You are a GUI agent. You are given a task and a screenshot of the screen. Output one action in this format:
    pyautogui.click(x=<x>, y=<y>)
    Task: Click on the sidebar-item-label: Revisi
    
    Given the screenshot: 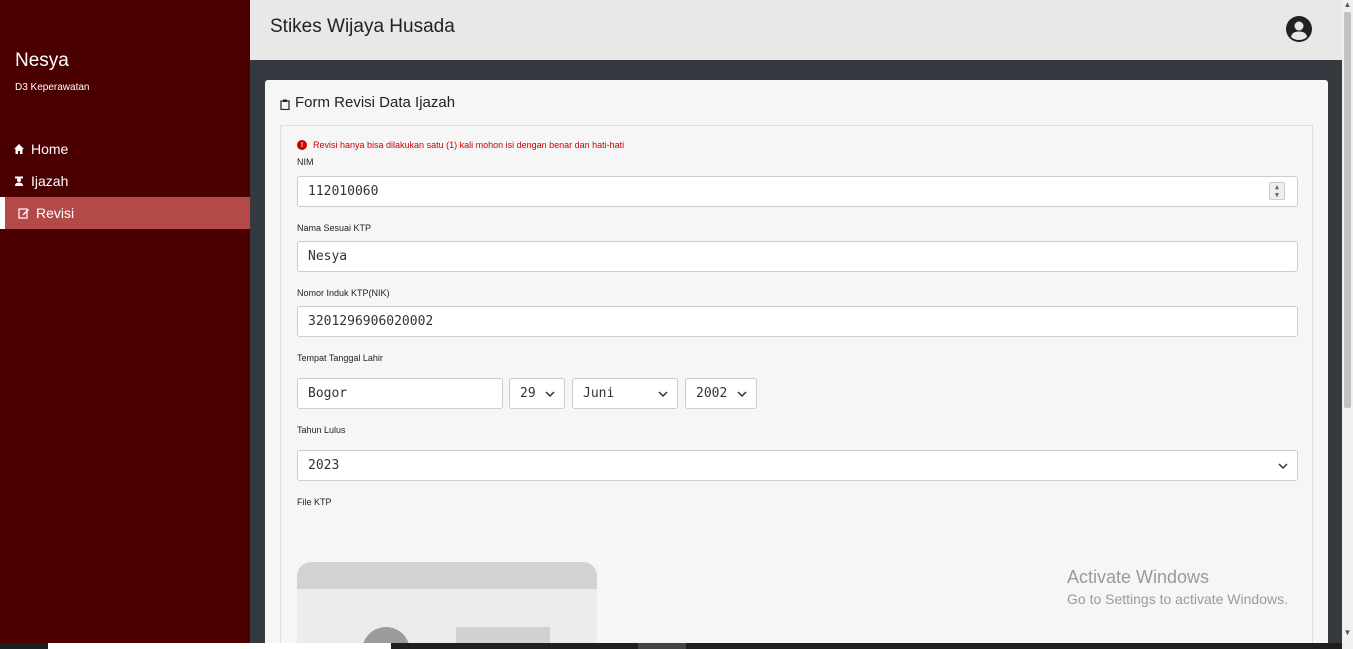 What is the action you would take?
    pyautogui.click(x=55, y=213)
    